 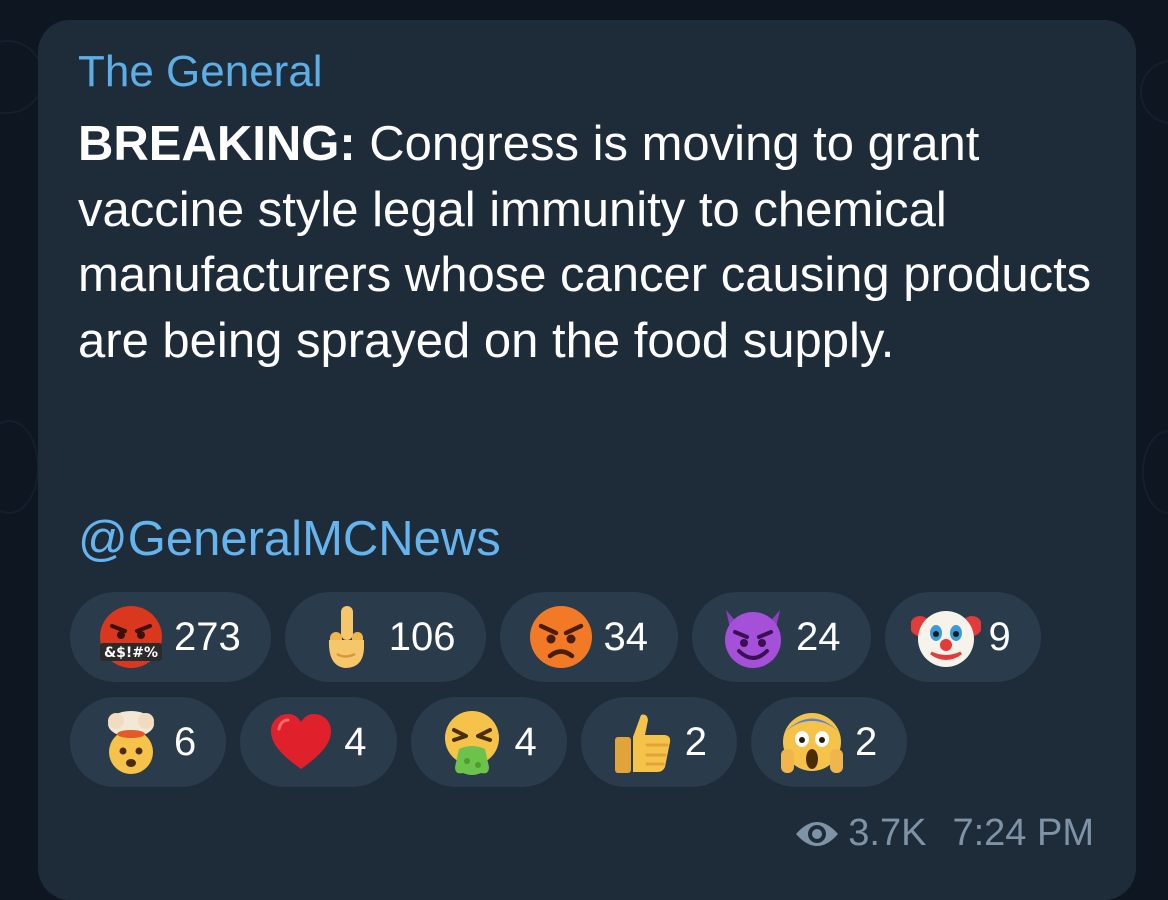 I want to click on angry-face-icon, so click(x=560, y=637).